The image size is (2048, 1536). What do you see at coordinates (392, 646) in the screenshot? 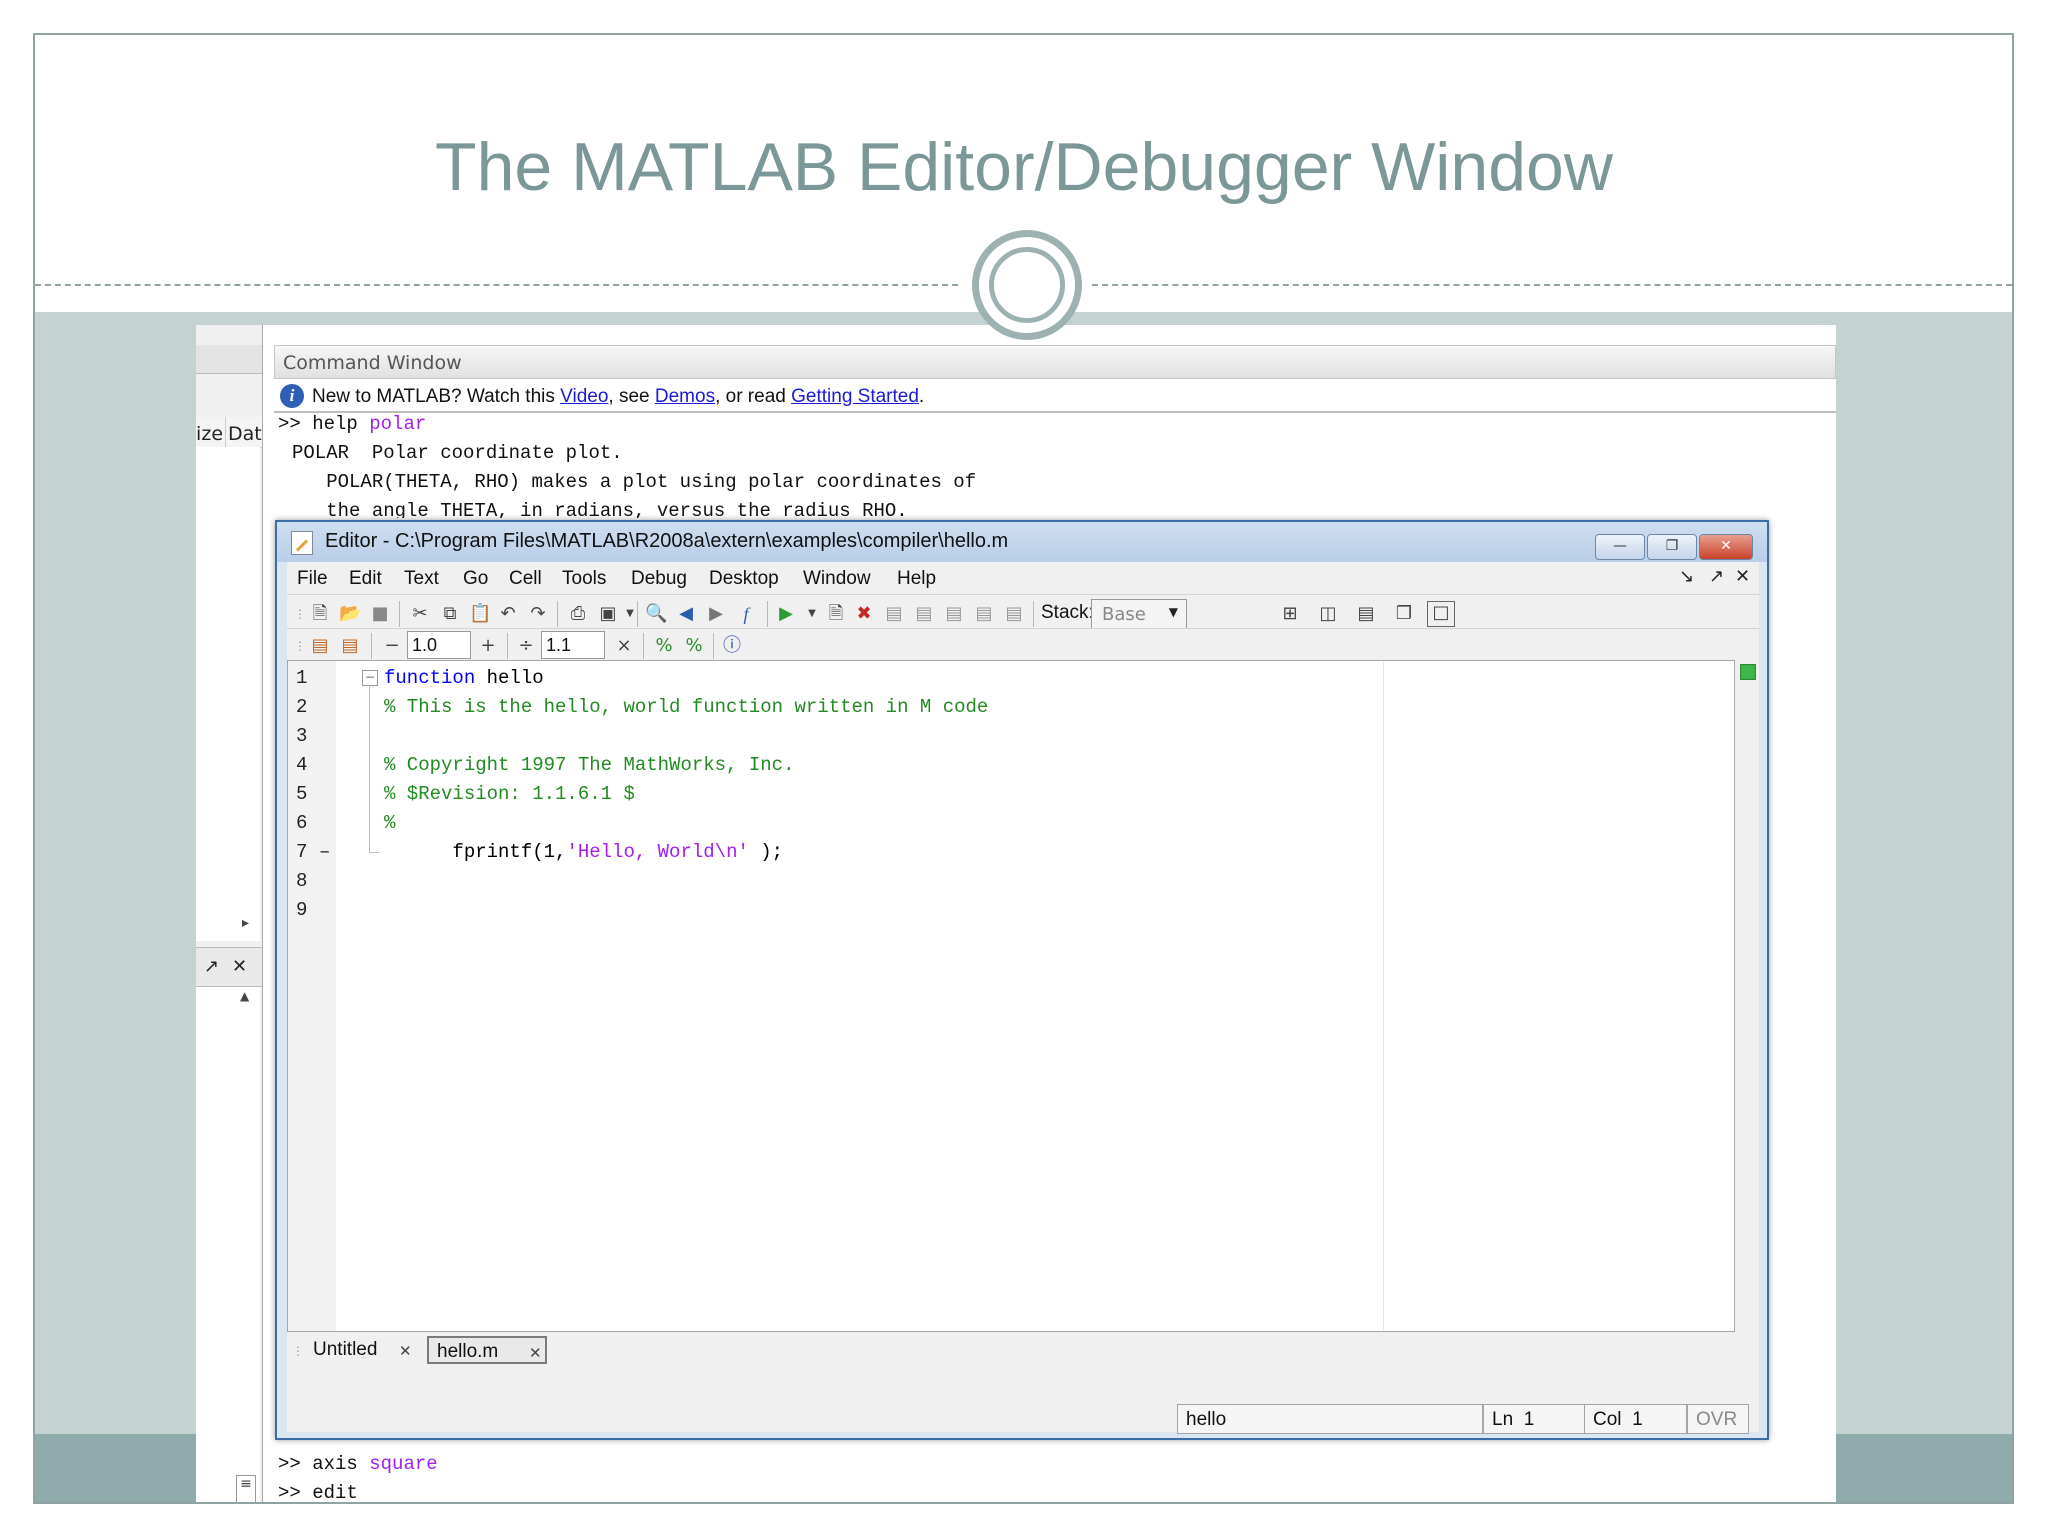
I see `decrement-icon: −` at bounding box center [392, 646].